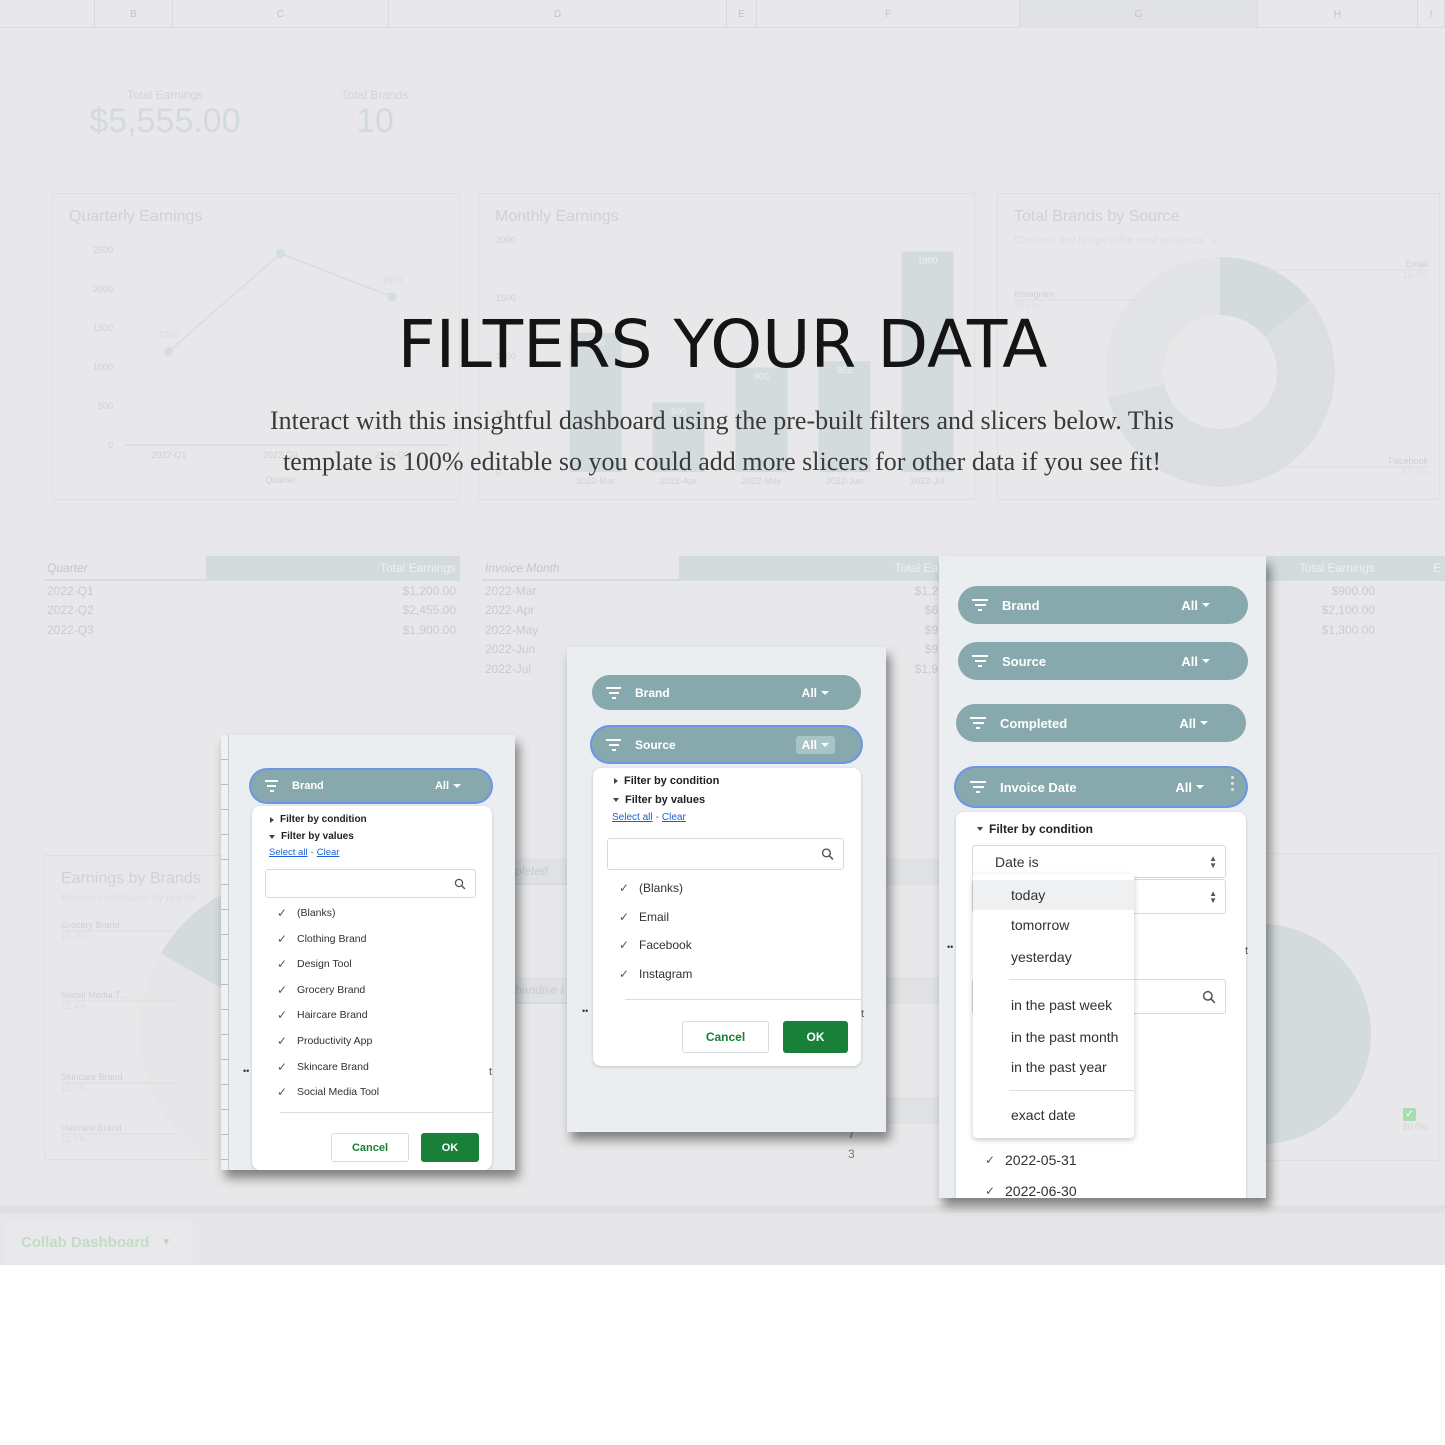 The image size is (1445, 1445). Describe the element at coordinates (558, 14) in the screenshot. I see `column-header-d: D` at that location.